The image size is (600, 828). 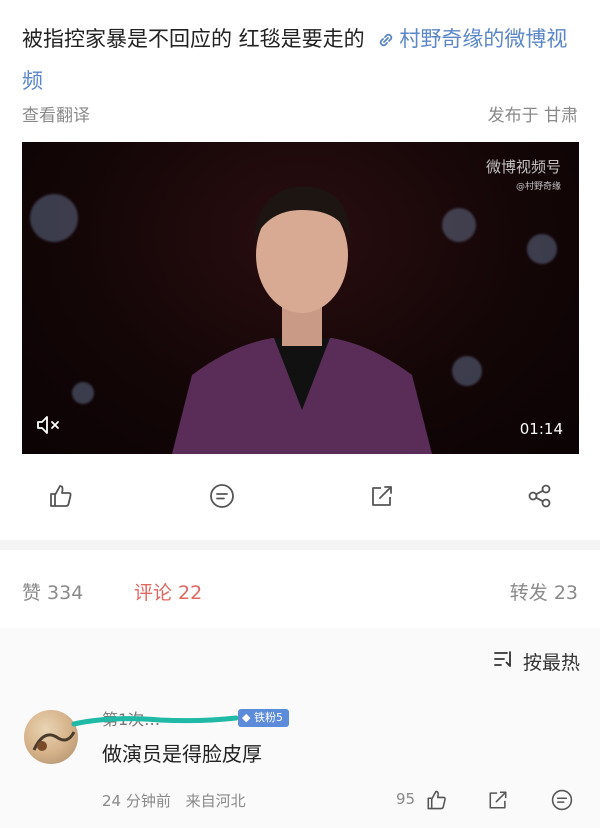 What do you see at coordinates (136, 801) in the screenshot?
I see `comment-time: 24 分钟前` at bounding box center [136, 801].